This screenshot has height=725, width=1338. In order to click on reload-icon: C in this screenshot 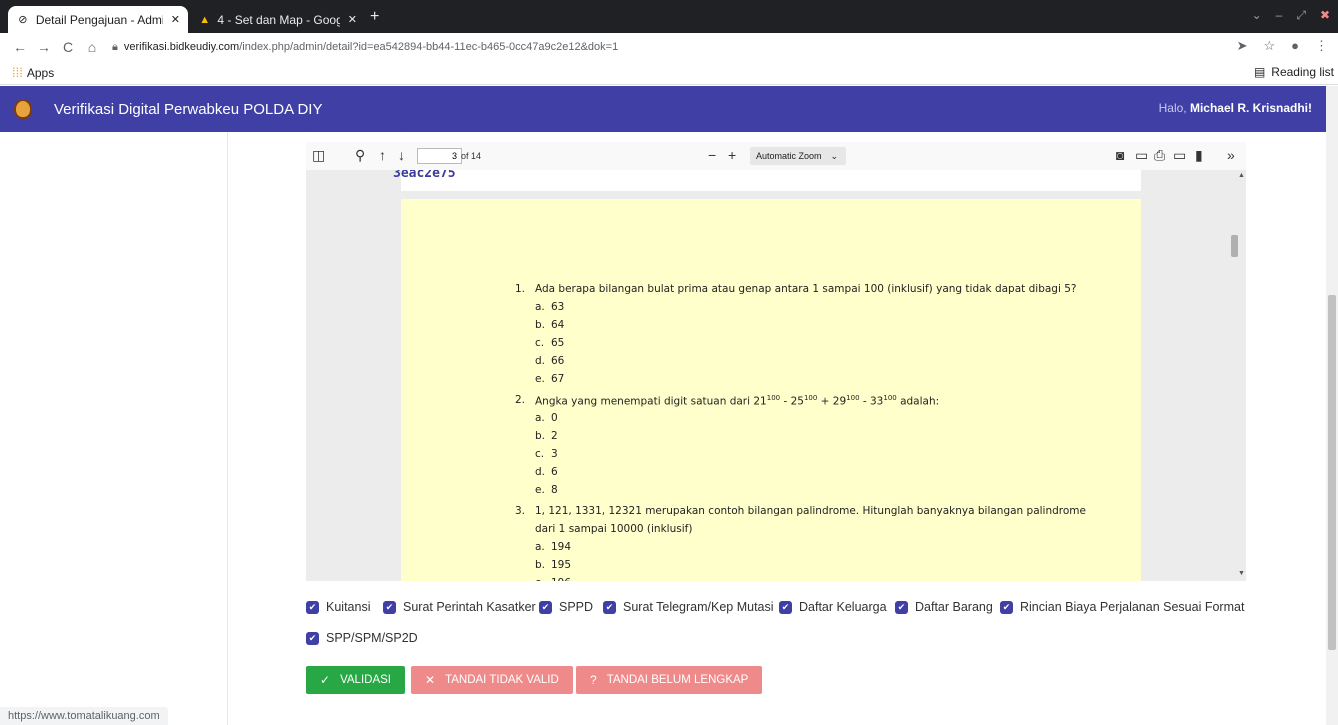, I will do `click(68, 47)`.